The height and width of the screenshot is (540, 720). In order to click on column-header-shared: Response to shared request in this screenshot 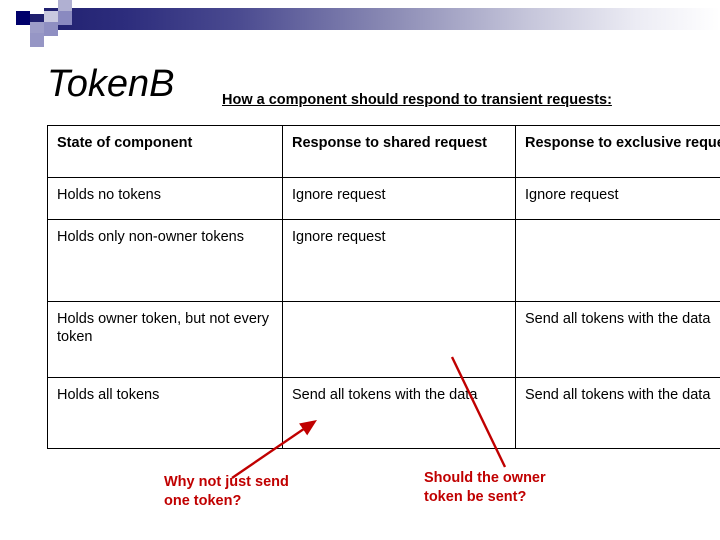, I will do `click(399, 151)`.